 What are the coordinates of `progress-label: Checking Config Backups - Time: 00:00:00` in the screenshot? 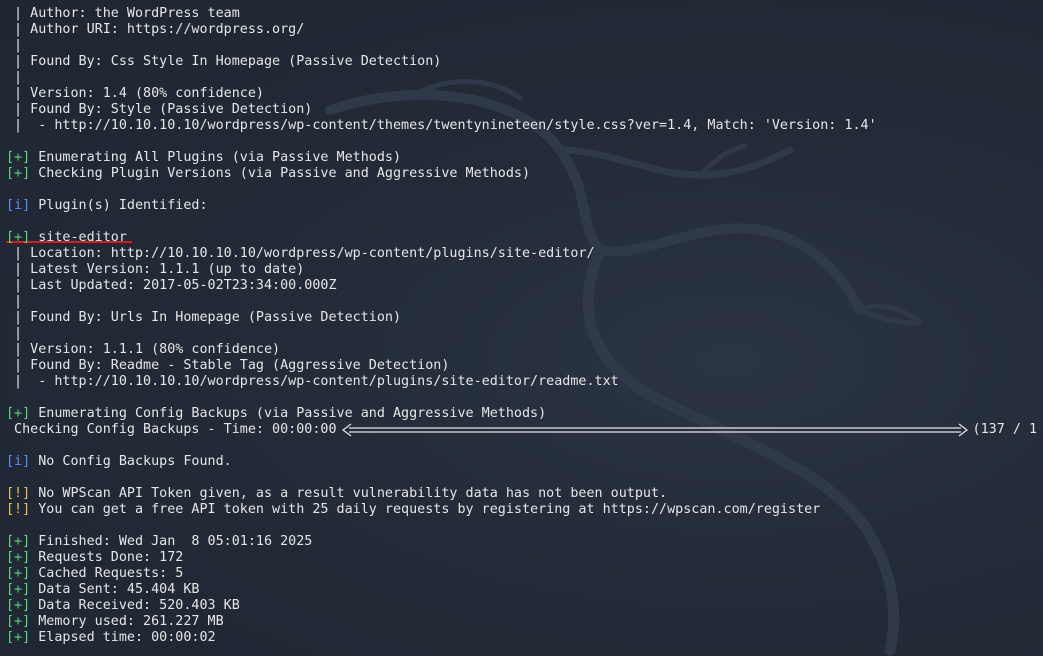 It's located at (171, 429).